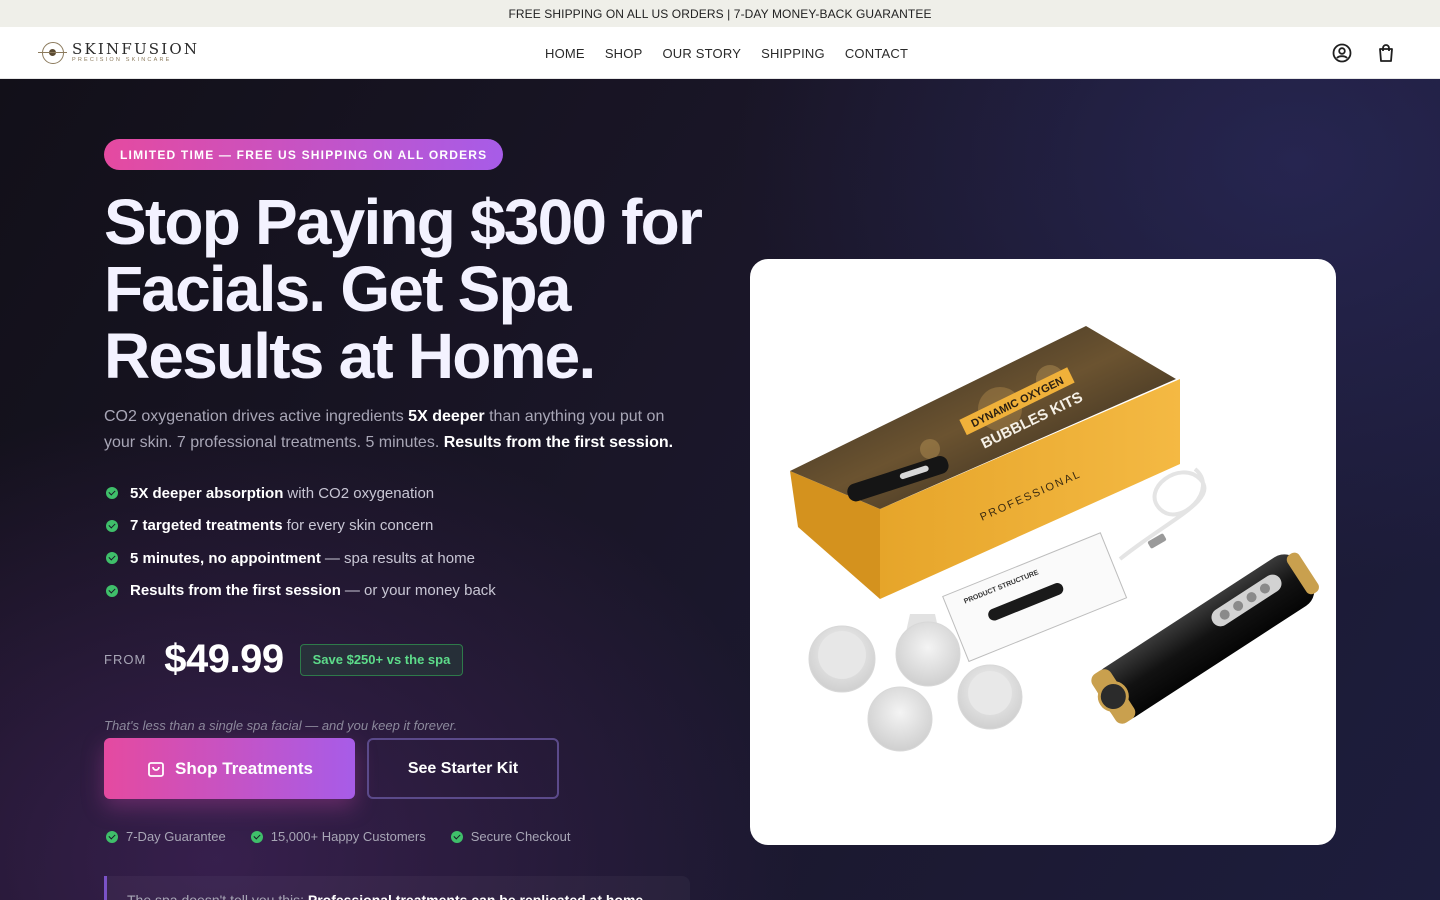 This screenshot has height=900, width=1440. Describe the element at coordinates (338, 836) in the screenshot. I see `trust-item: 15,000+ Happy Customers` at that location.